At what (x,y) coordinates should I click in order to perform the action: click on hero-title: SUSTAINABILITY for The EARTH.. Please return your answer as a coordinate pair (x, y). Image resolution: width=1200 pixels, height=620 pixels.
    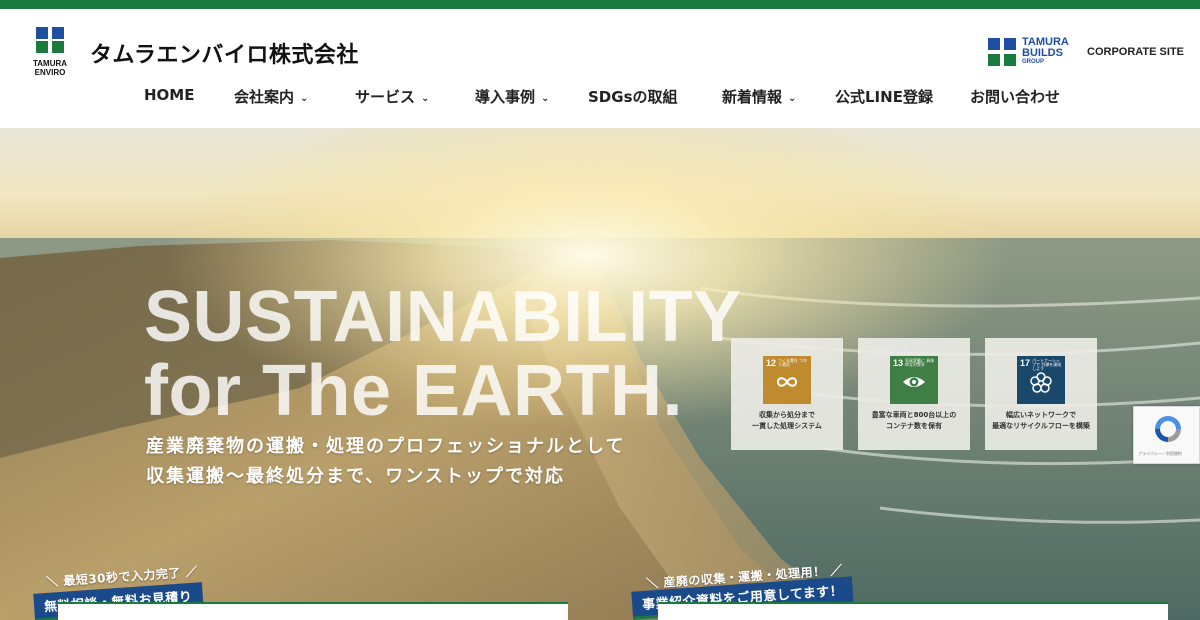
    Looking at the image, I should click on (443, 354).